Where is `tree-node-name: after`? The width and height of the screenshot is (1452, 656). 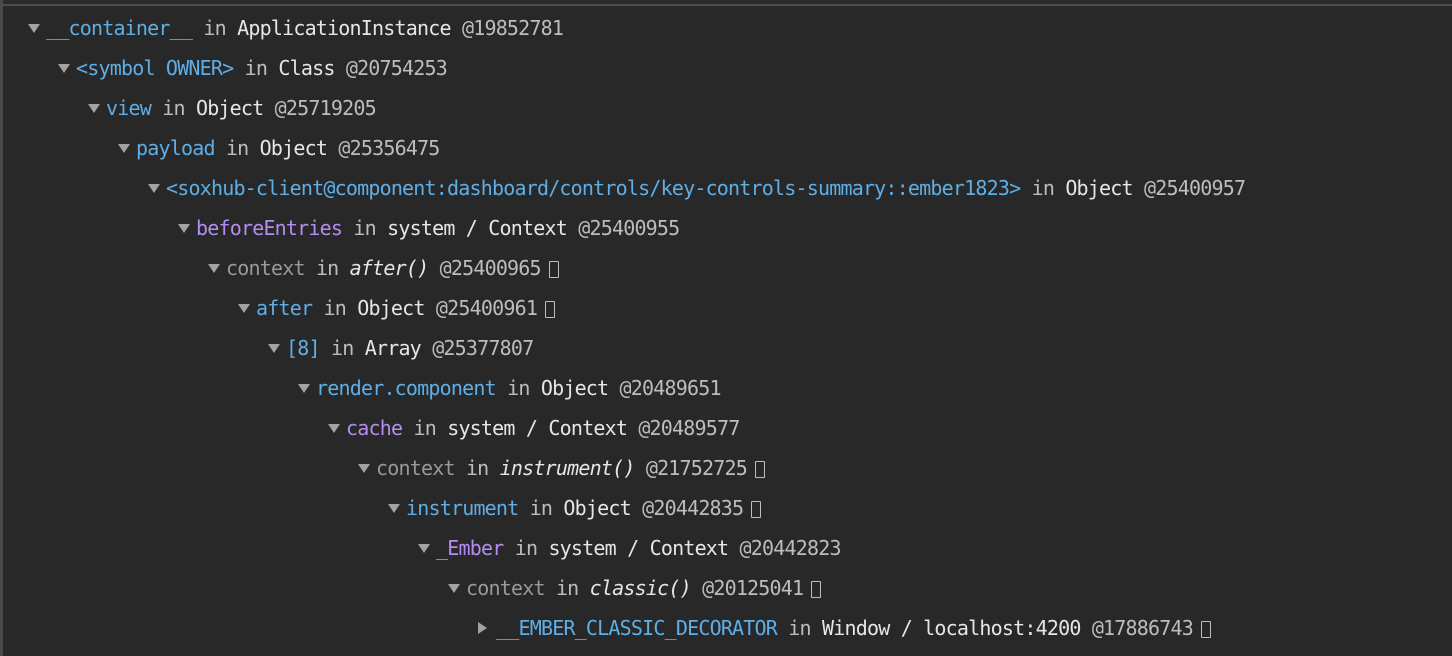
tree-node-name: after is located at coordinates (284, 308).